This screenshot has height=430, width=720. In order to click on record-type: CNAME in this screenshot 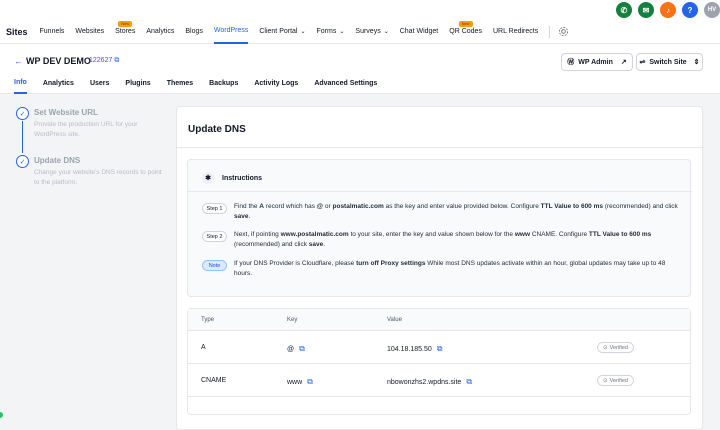, I will do `click(214, 380)`.